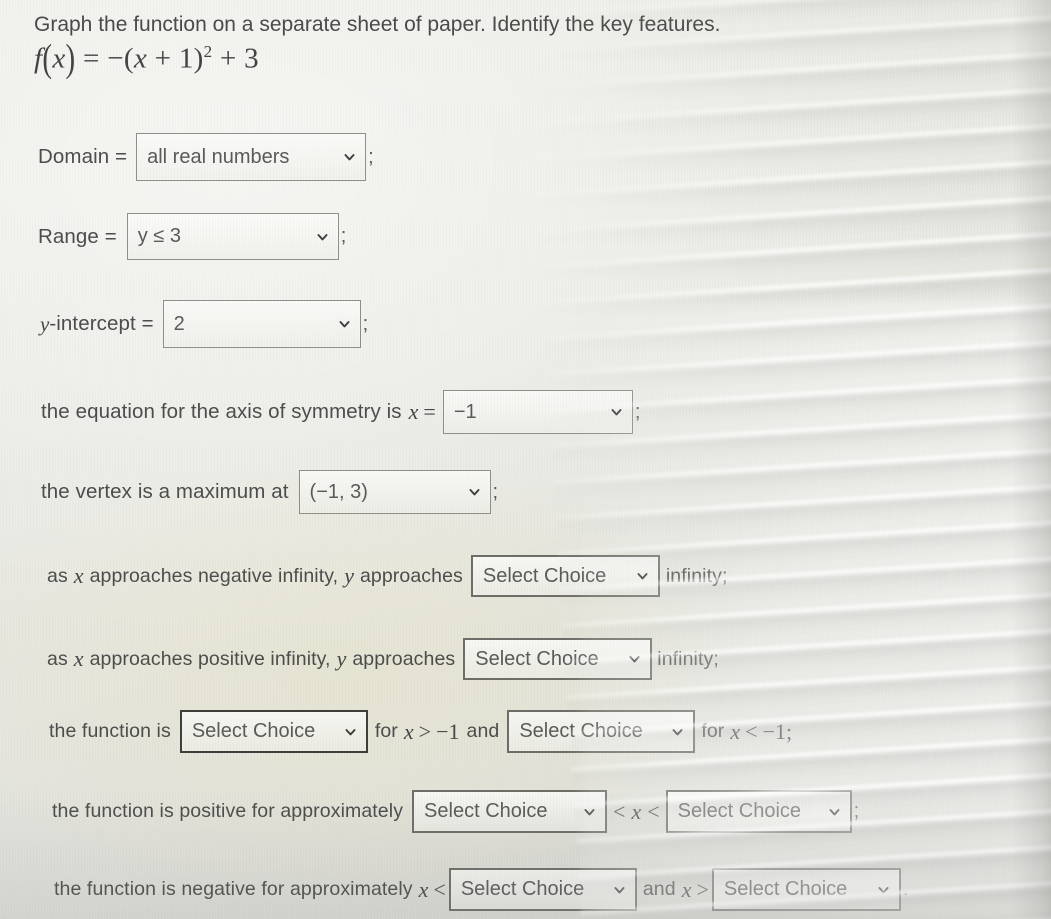 The height and width of the screenshot is (919, 1051). Describe the element at coordinates (702, 889) in the screenshot. I see `negative-interval-op-2: >` at that location.